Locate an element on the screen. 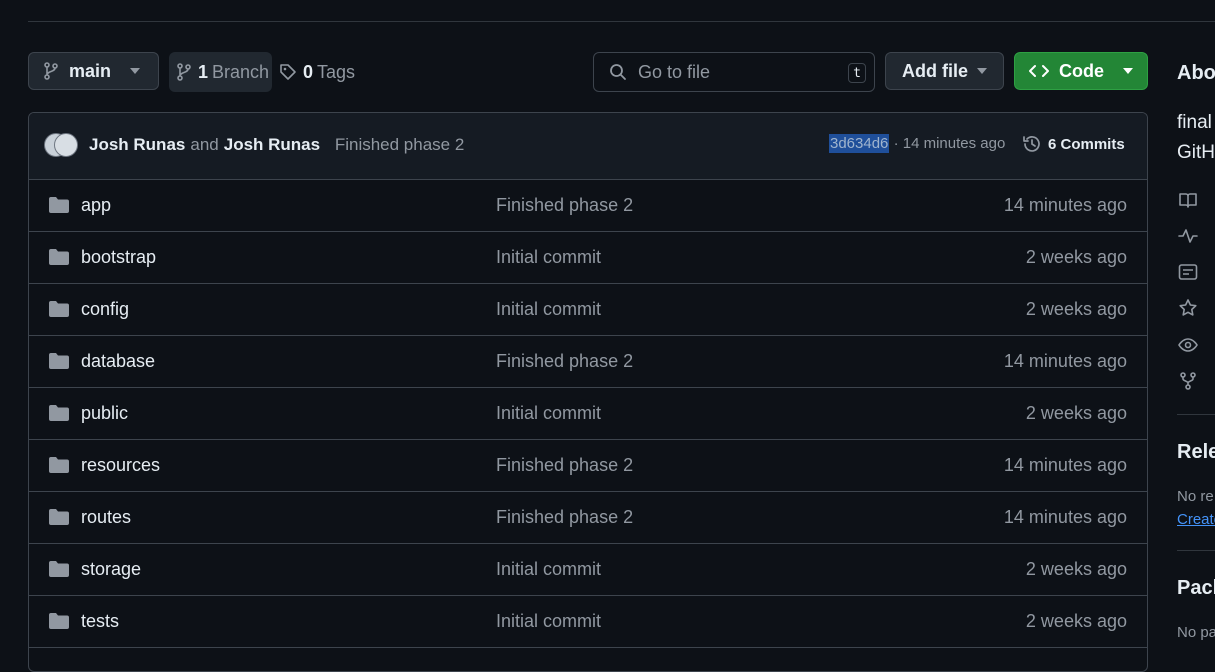  table-row: database Finished phase 2 14 minutes ago is located at coordinates (588, 362).